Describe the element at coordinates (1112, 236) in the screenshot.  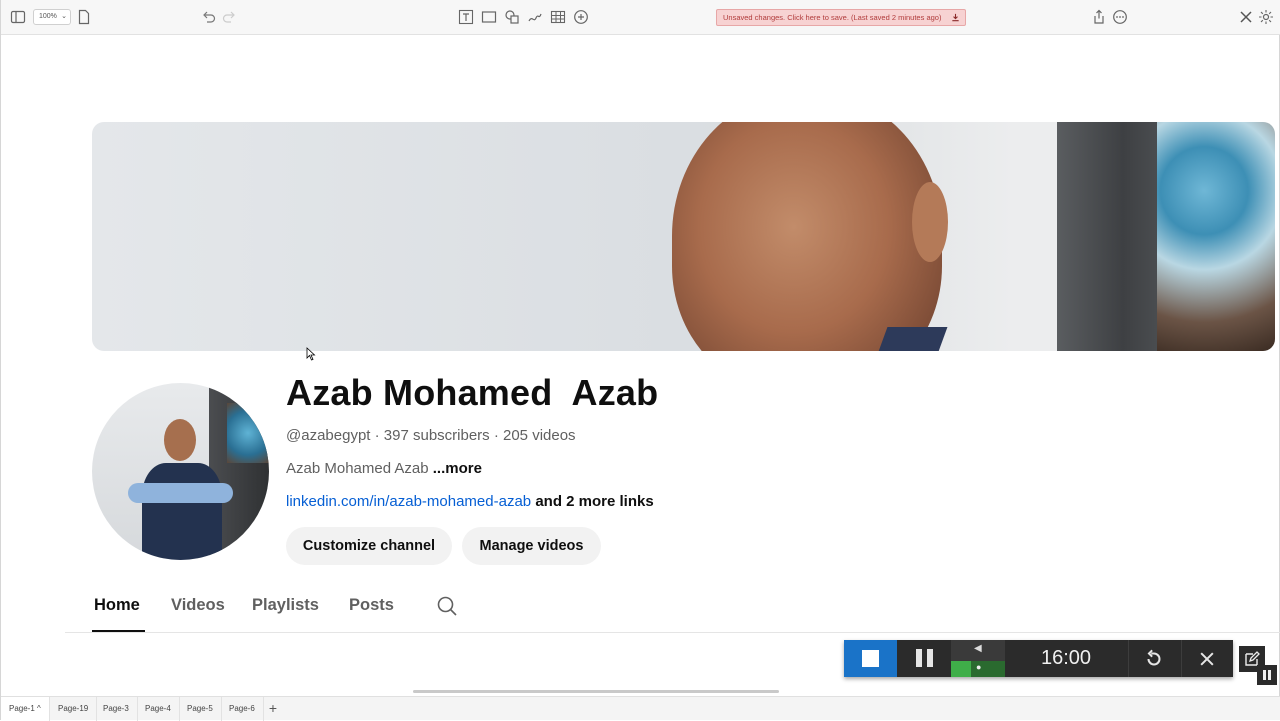
I see `banner-doorframe` at that location.